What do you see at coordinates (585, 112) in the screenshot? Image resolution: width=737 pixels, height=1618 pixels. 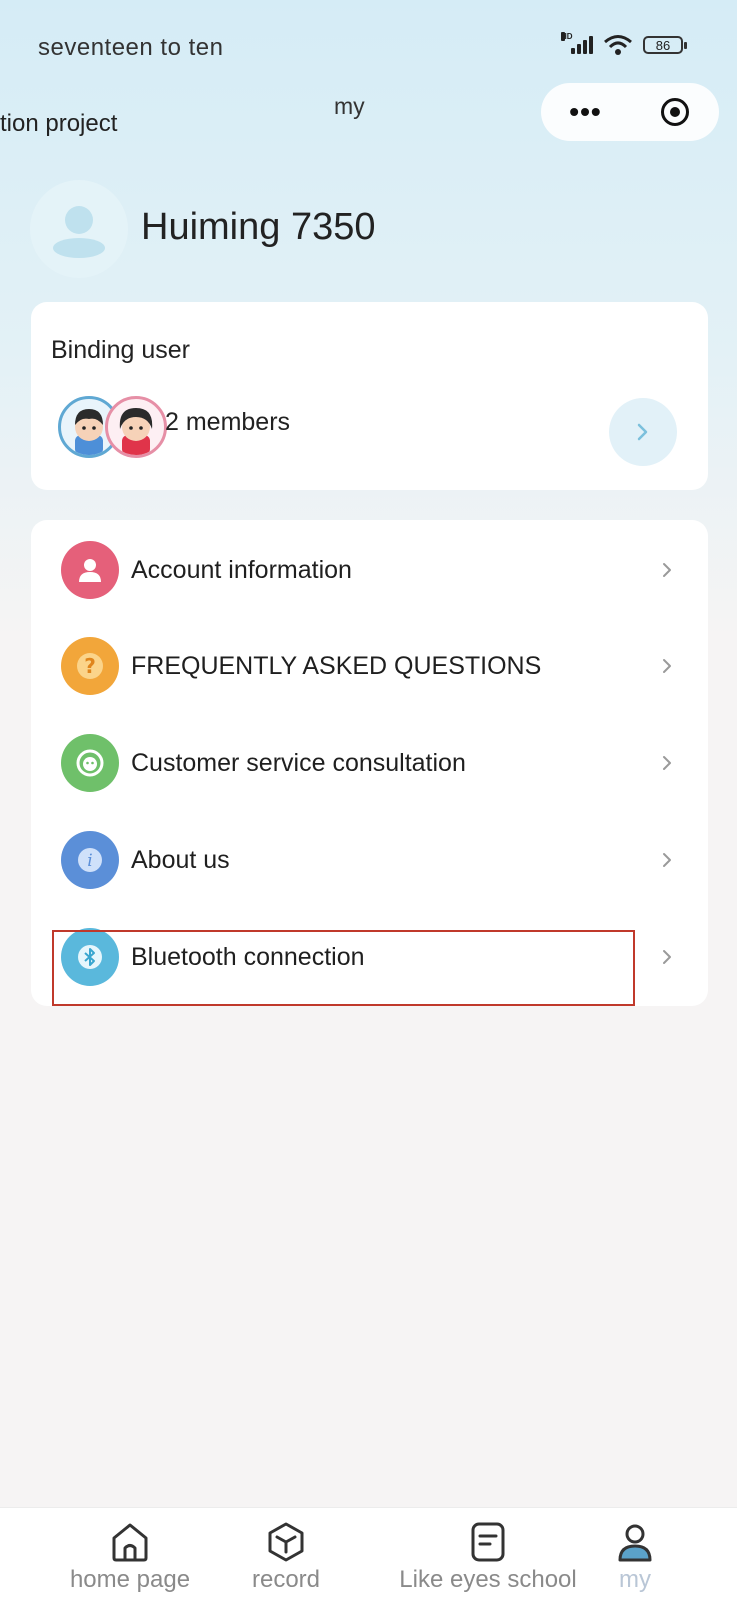 I see `more-icon: •••` at bounding box center [585, 112].